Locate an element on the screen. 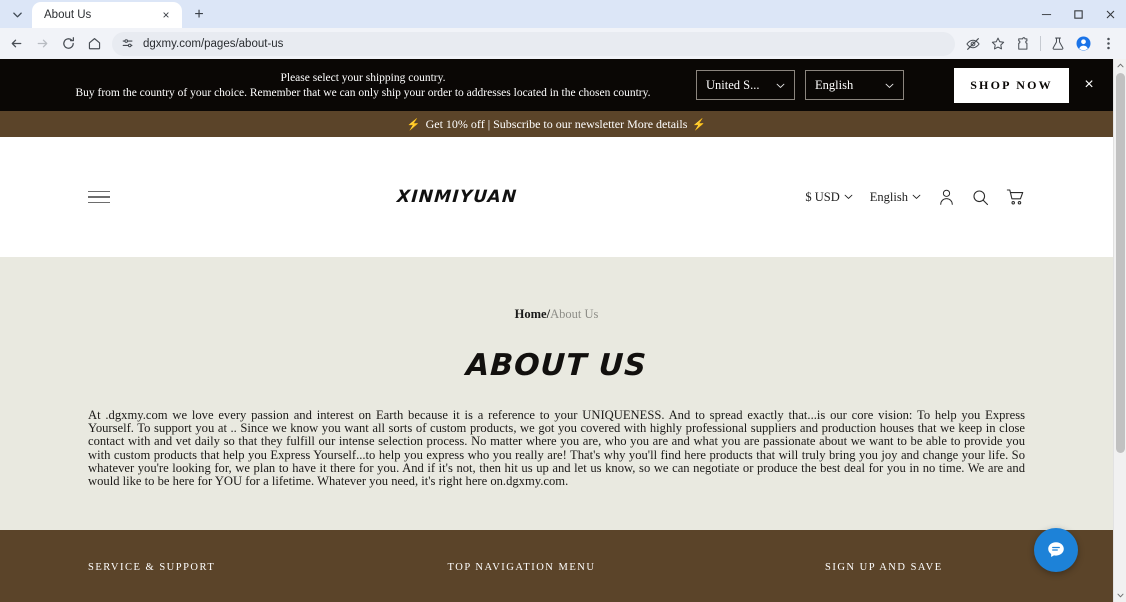 This screenshot has height=602, width=1126. window-close-button is located at coordinates (1110, 14).